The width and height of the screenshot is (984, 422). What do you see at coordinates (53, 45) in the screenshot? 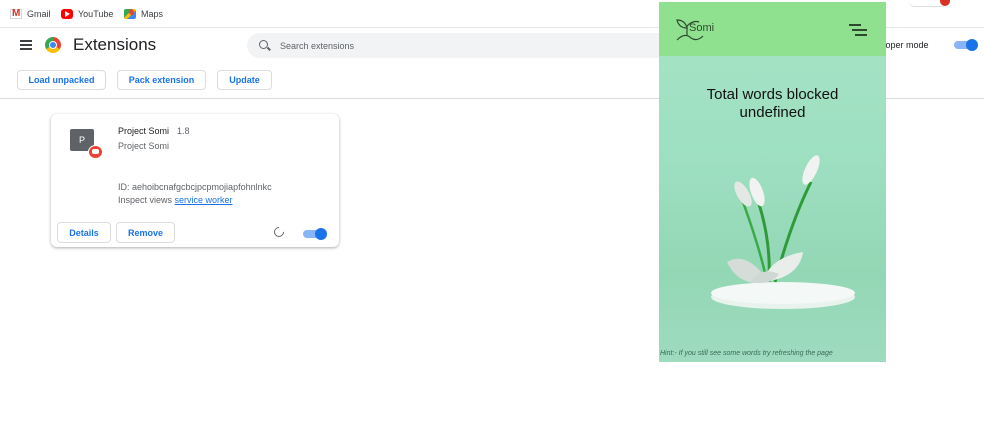
I see `chrome-logo-icon` at bounding box center [53, 45].